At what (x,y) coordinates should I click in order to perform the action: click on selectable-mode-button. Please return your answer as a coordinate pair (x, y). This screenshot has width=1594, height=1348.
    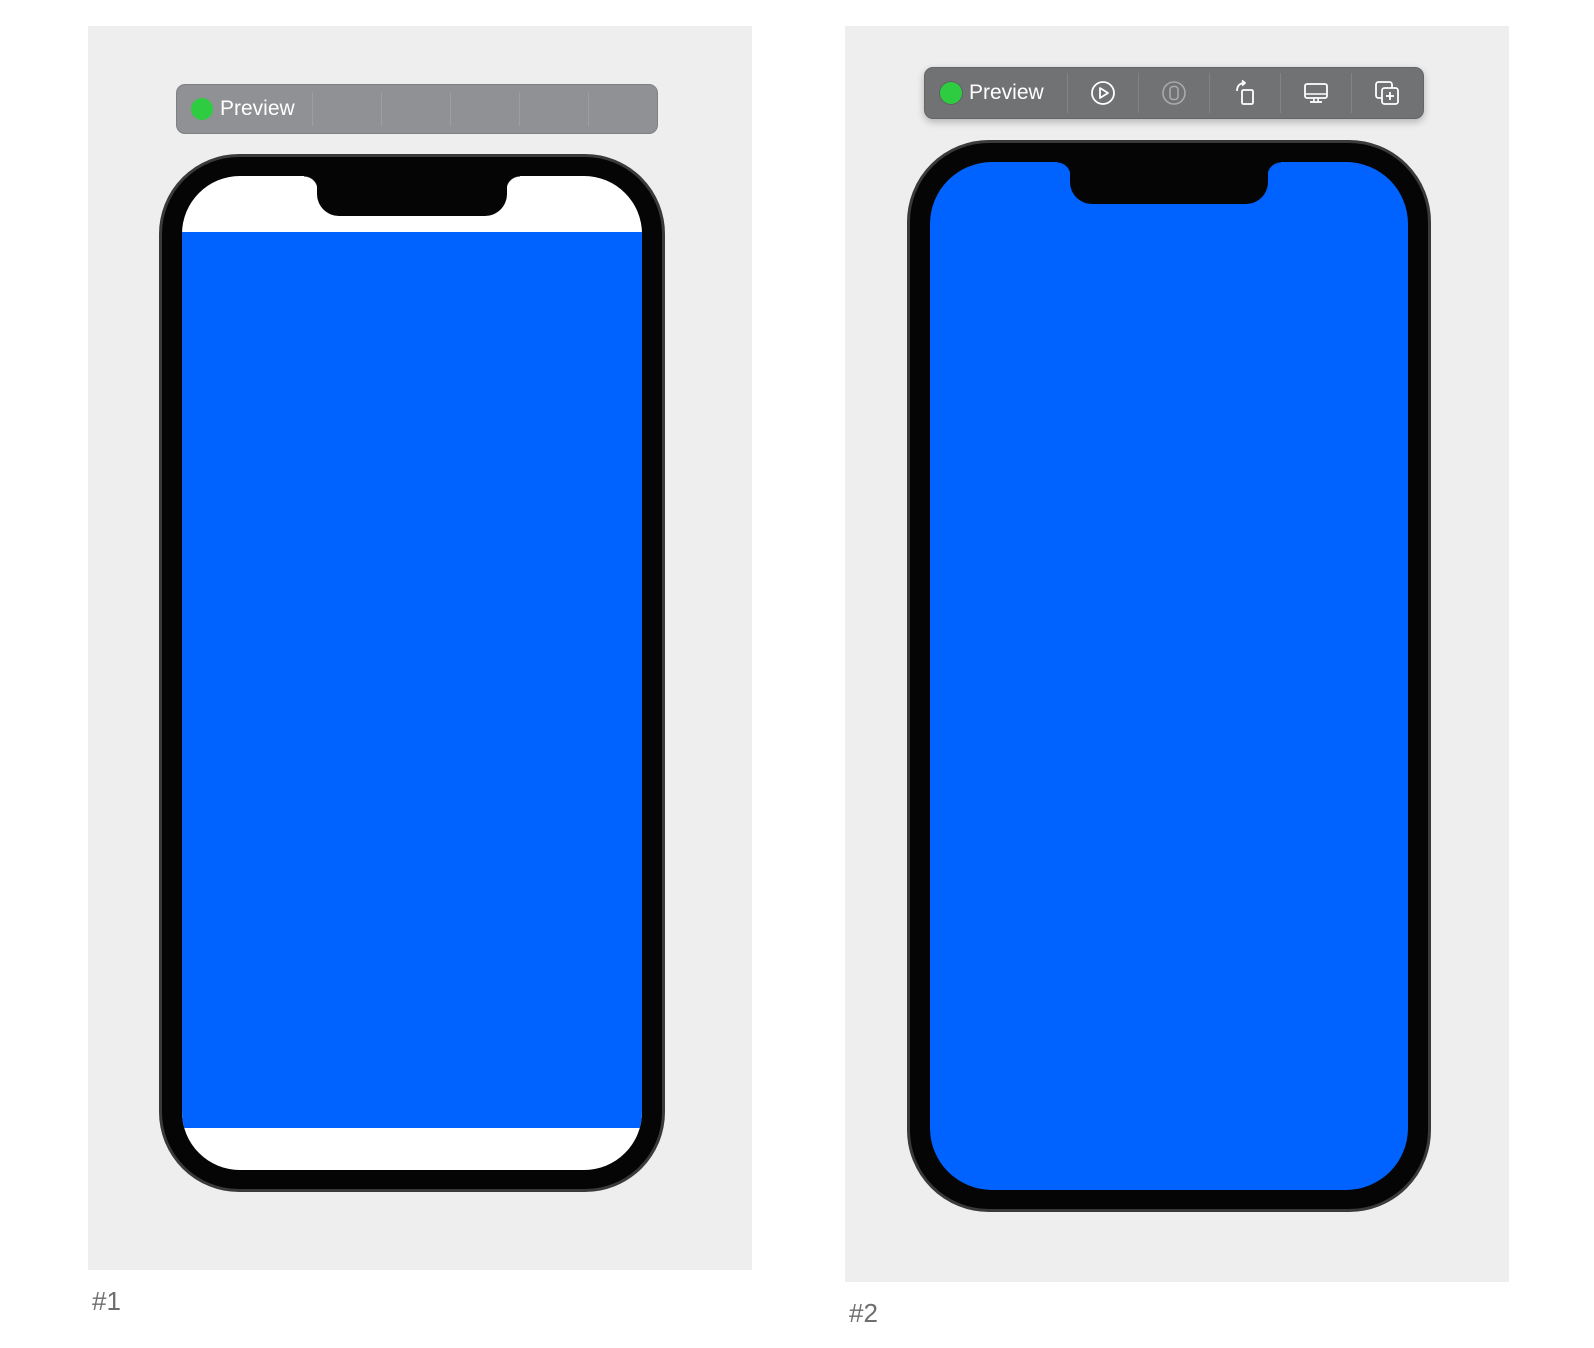
    Looking at the image, I should click on (1173, 93).